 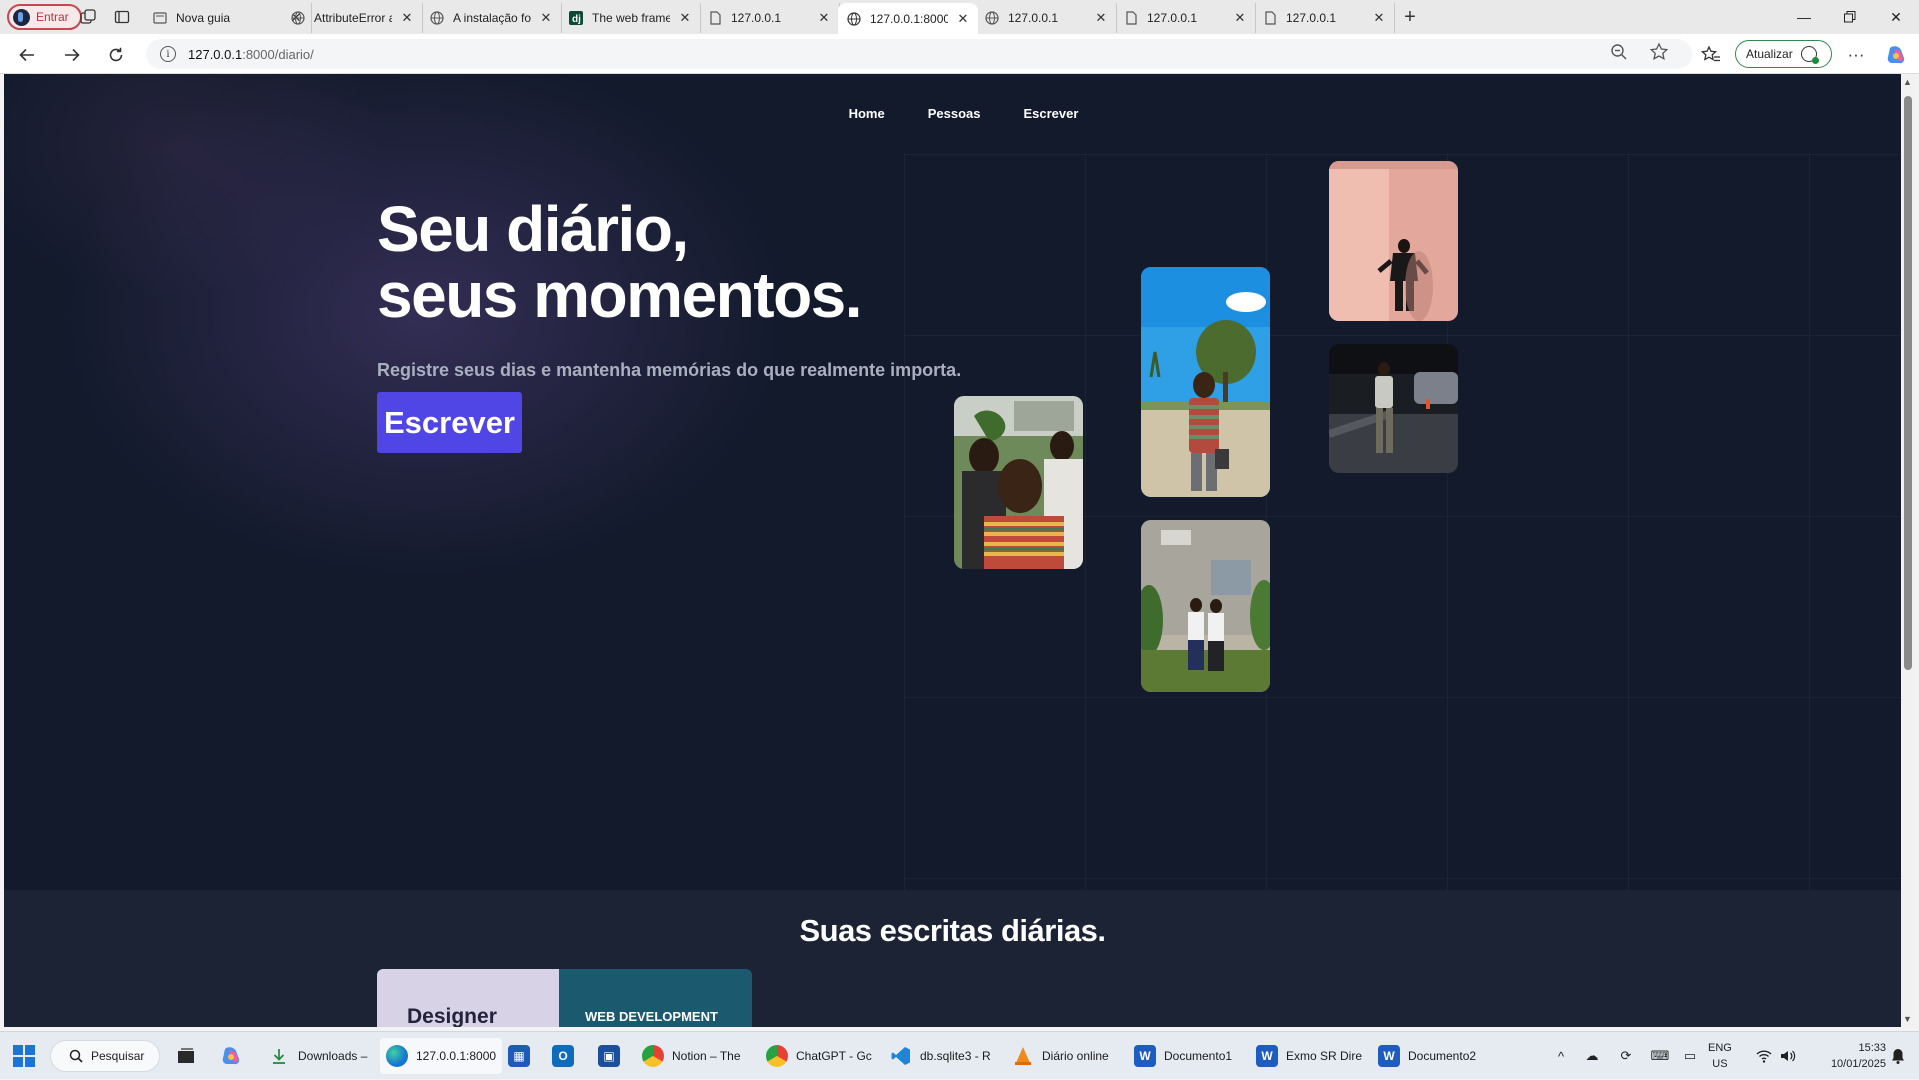 I want to click on display-icon: ▭, so click(x=1690, y=1056).